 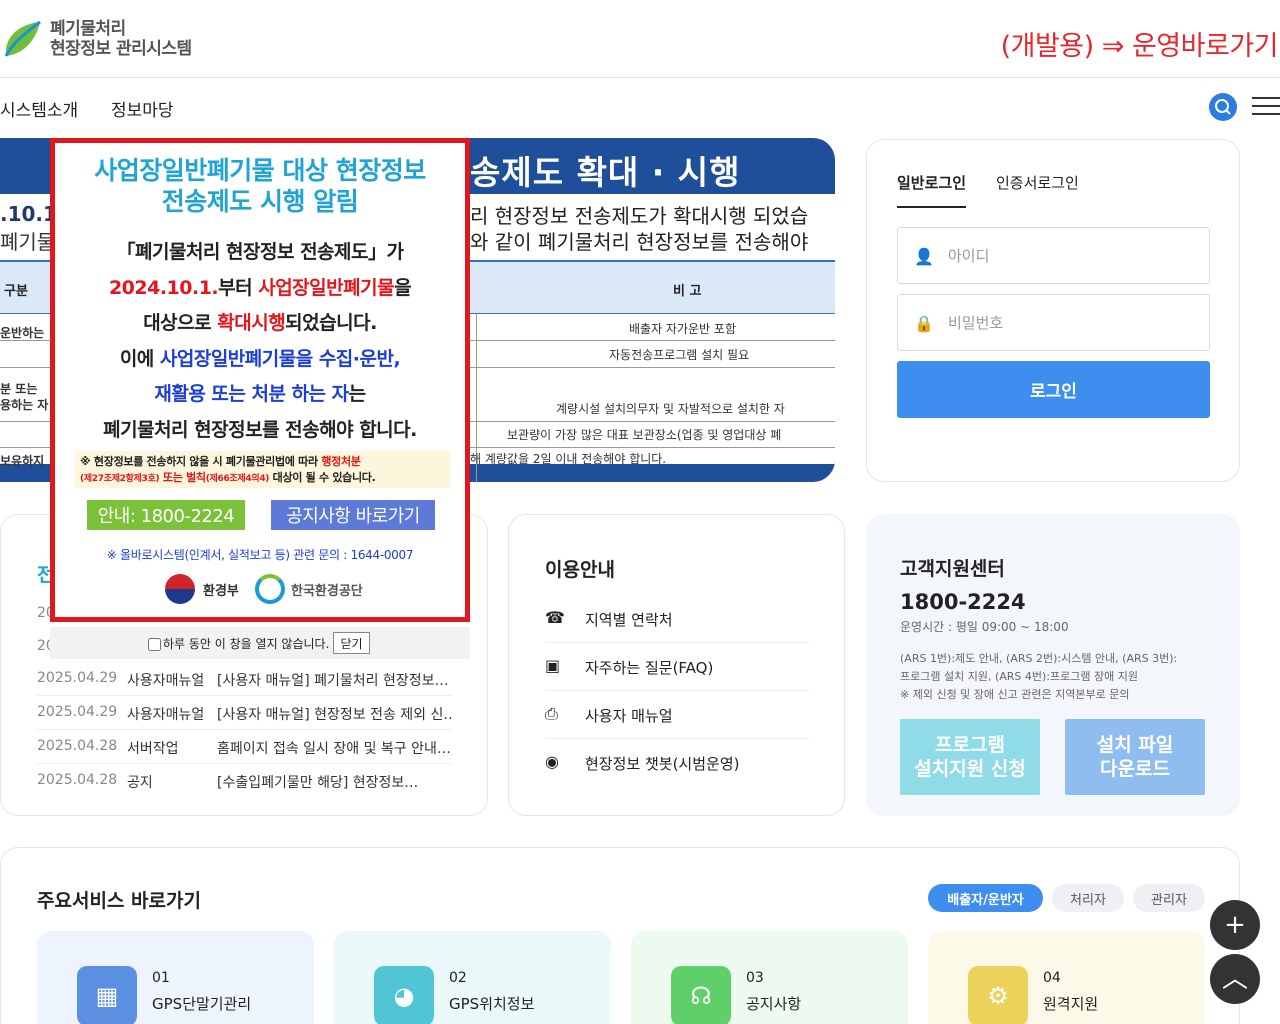 What do you see at coordinates (1135, 745) in the screenshot?
I see `button-line: 설치 파일` at bounding box center [1135, 745].